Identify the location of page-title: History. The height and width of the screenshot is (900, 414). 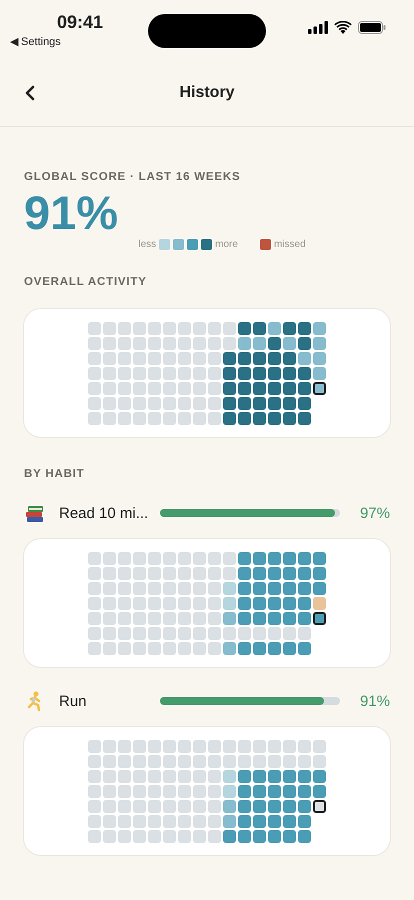
(207, 93).